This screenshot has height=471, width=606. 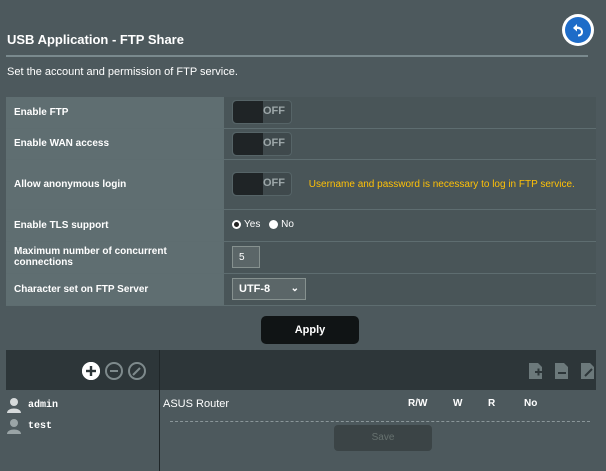 I want to click on perm-header-r: R, so click(x=492, y=403).